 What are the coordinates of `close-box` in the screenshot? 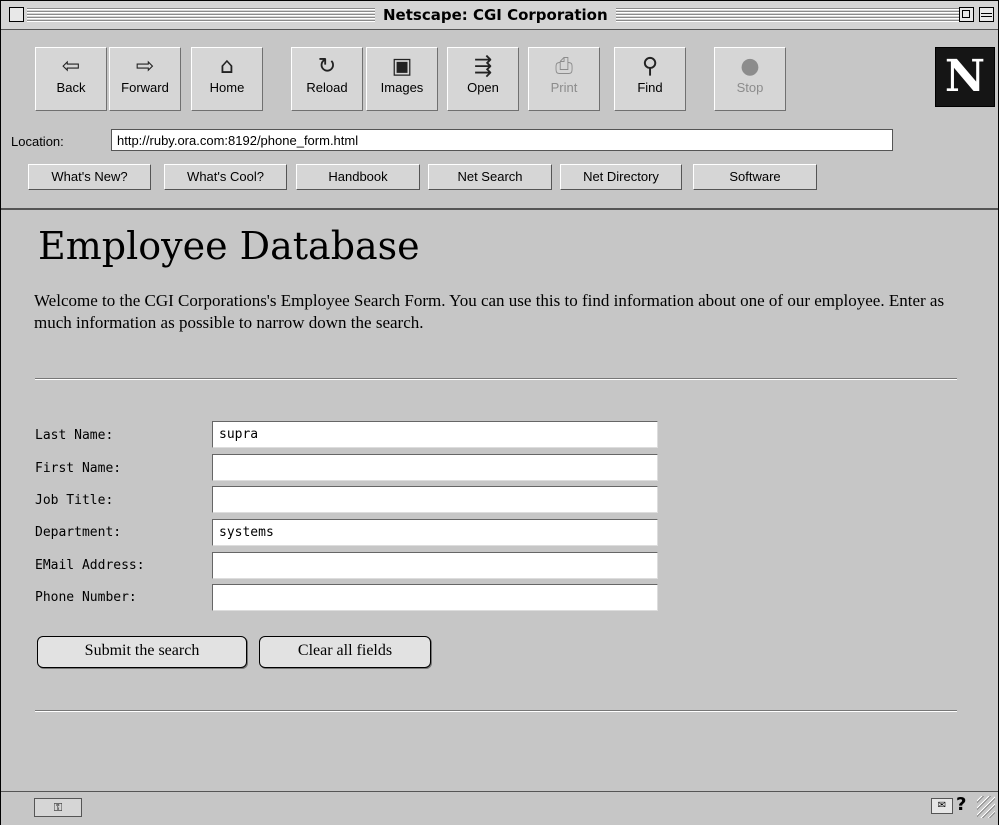 It's located at (16, 14).